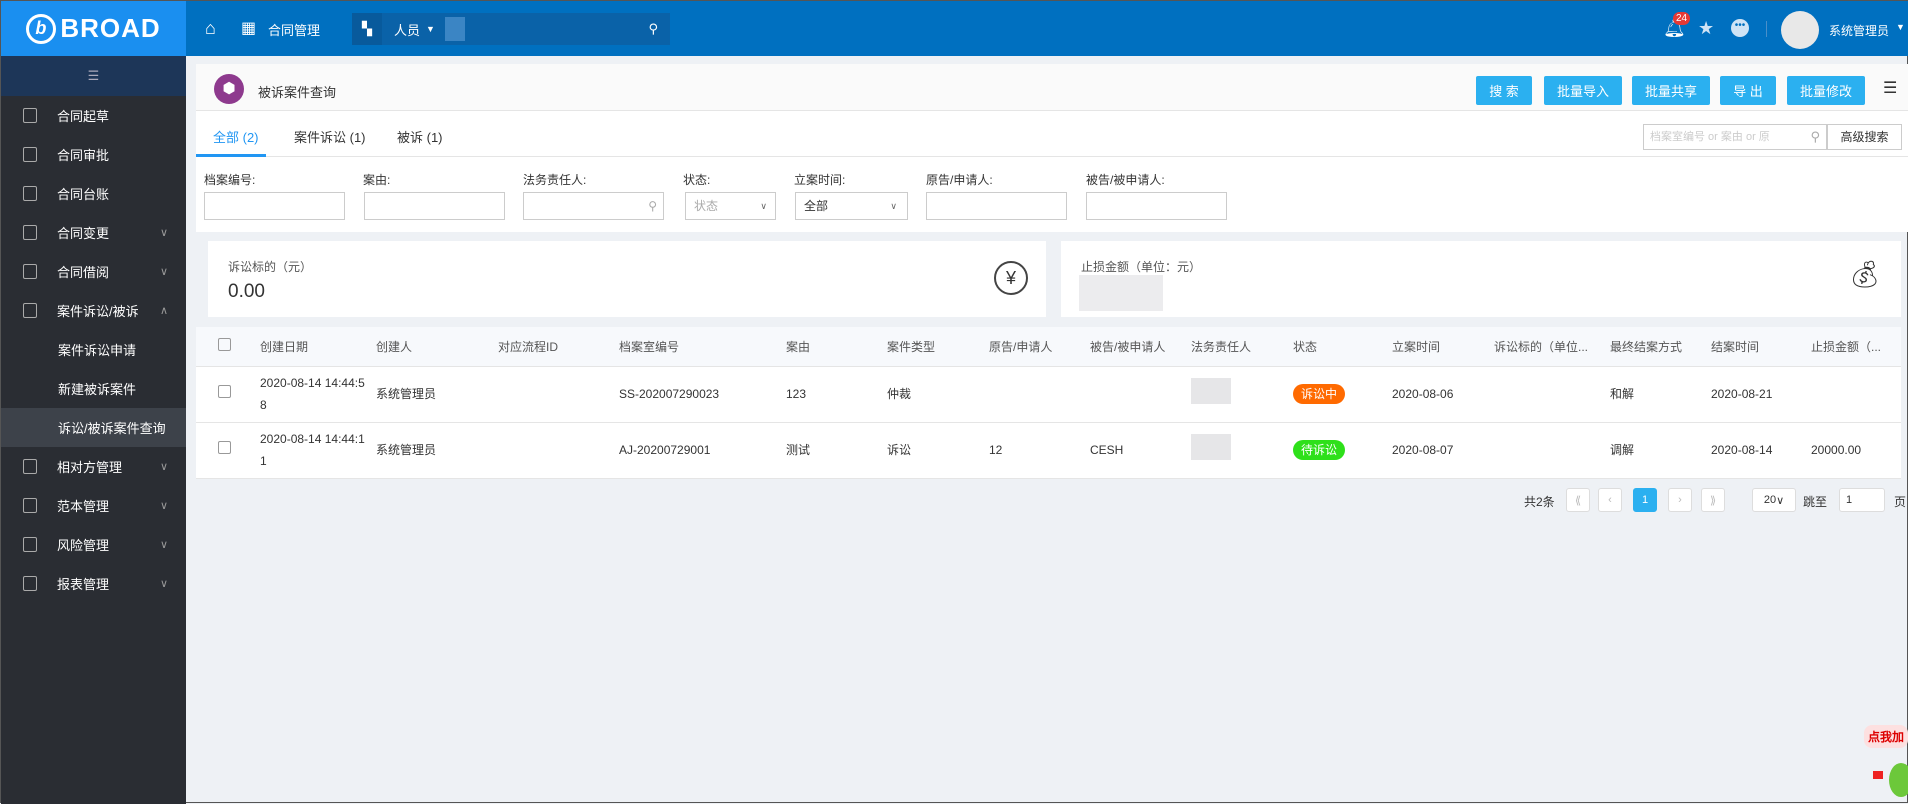  Describe the element at coordinates (1156, 206) in the screenshot. I see `defendant-input` at that location.